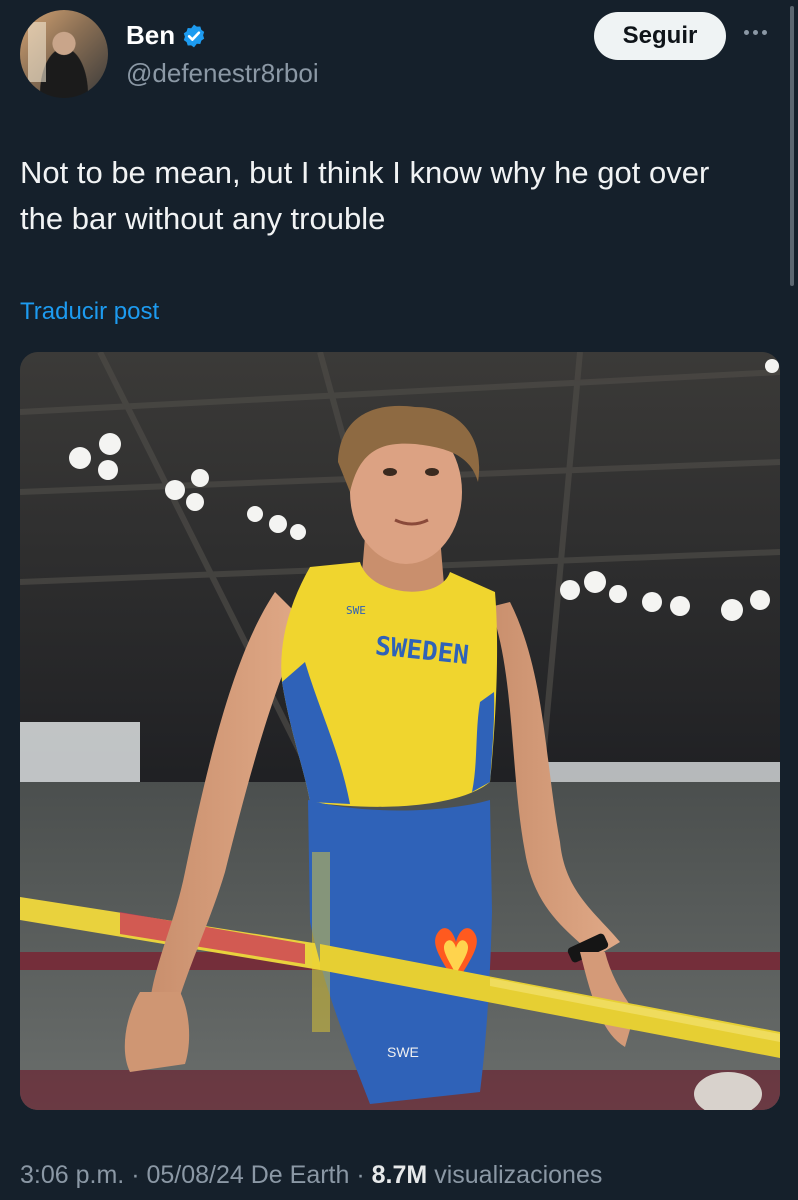  I want to click on author-handle: @defenestr8rboi, so click(222, 73).